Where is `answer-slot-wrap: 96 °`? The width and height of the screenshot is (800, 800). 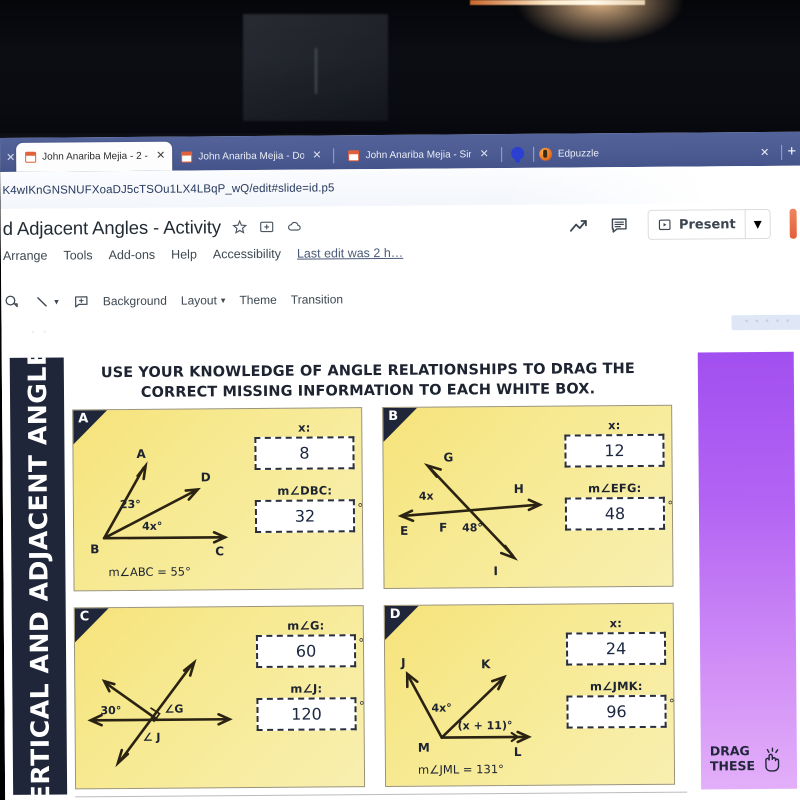
answer-slot-wrap: 96 ° is located at coordinates (620, 711).